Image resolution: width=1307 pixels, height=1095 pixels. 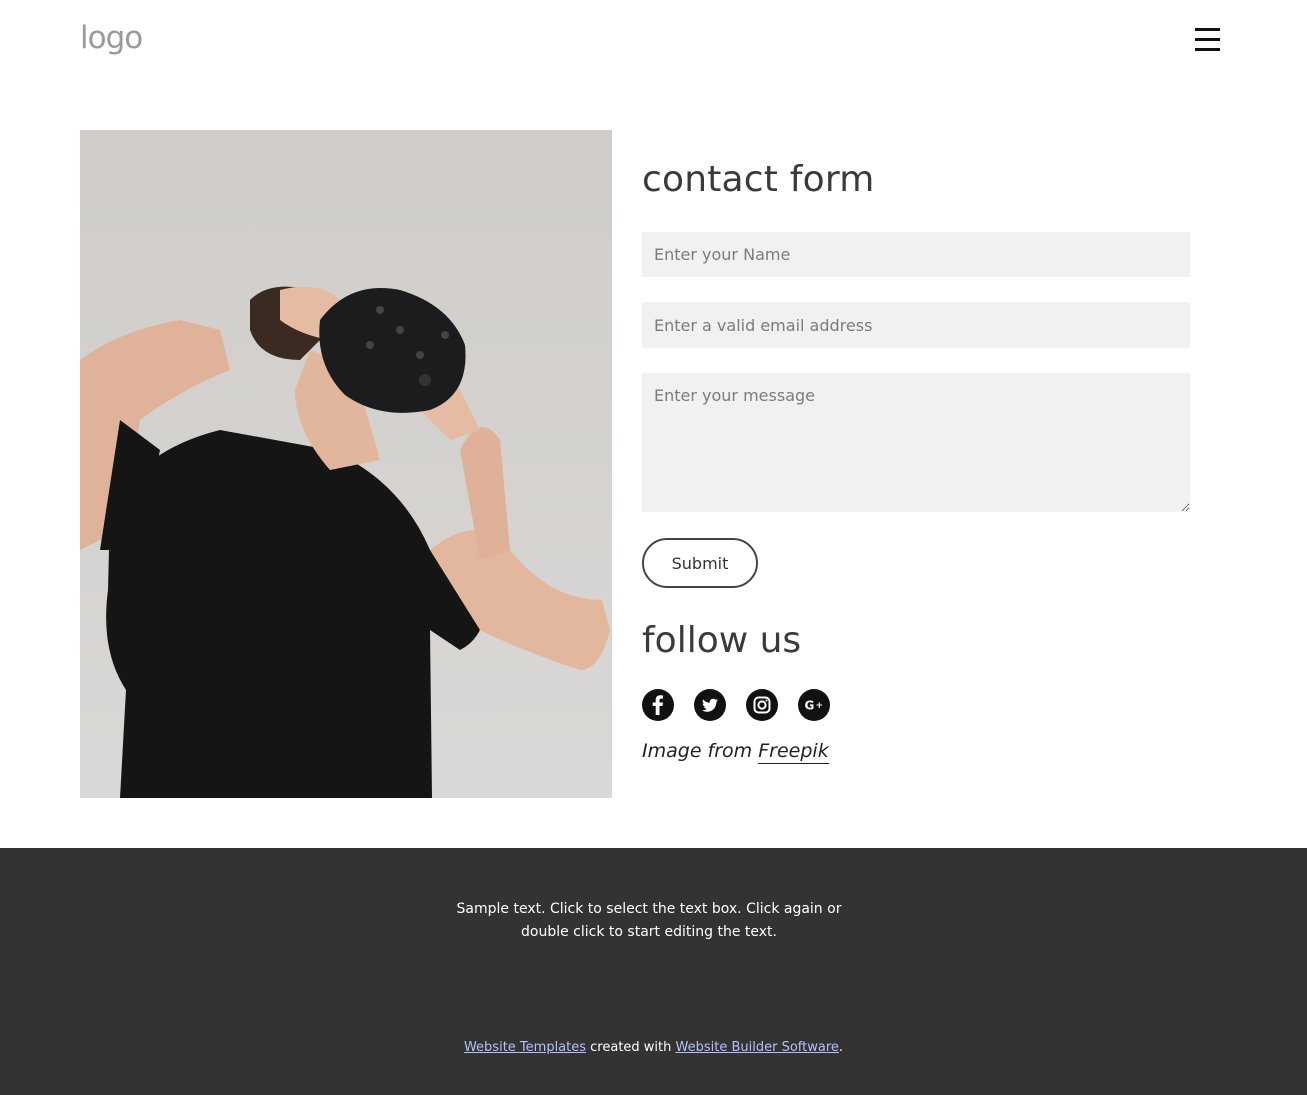 What do you see at coordinates (722, 640) in the screenshot?
I see `follow-us-title: follow us` at bounding box center [722, 640].